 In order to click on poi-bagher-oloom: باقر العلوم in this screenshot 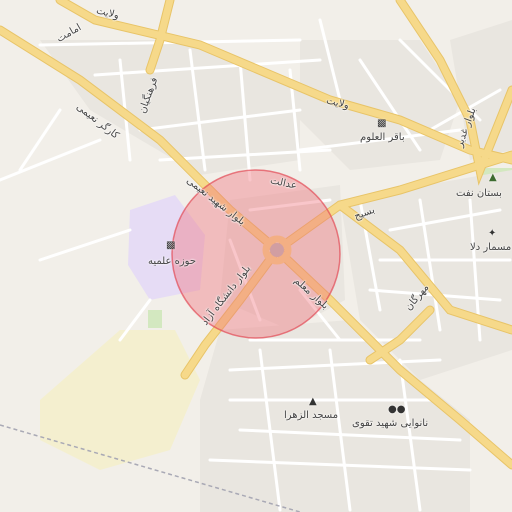, I will do `click(382, 137)`.